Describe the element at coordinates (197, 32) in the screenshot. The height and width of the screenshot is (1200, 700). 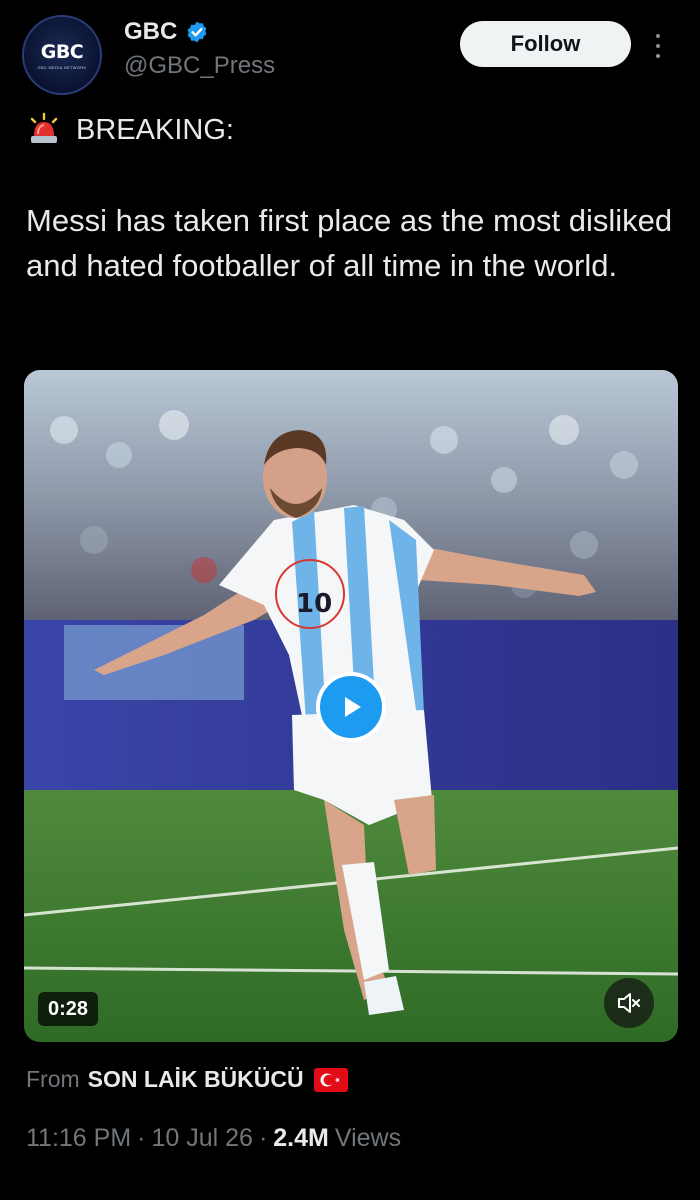
I see `verified-badge-icon` at that location.